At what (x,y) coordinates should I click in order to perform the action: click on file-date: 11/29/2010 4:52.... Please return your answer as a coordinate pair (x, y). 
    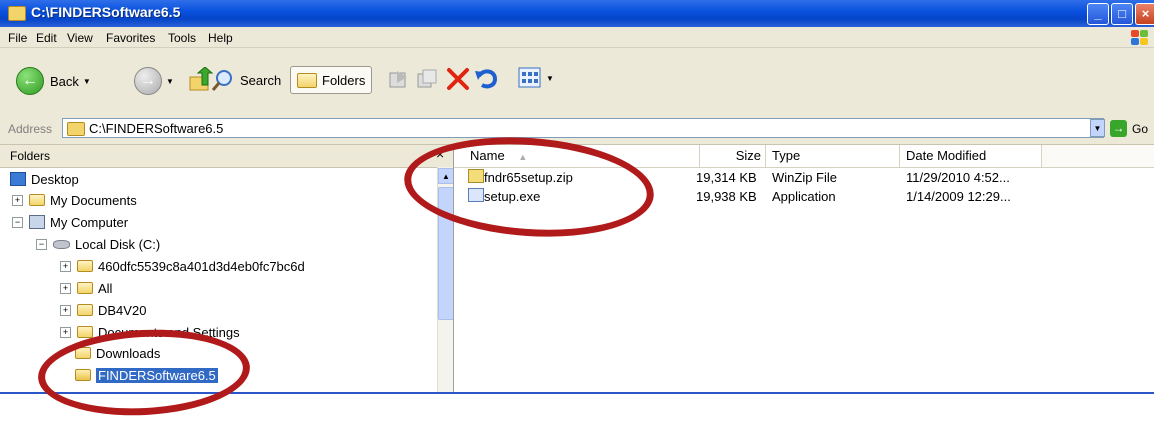
    Looking at the image, I should click on (958, 177).